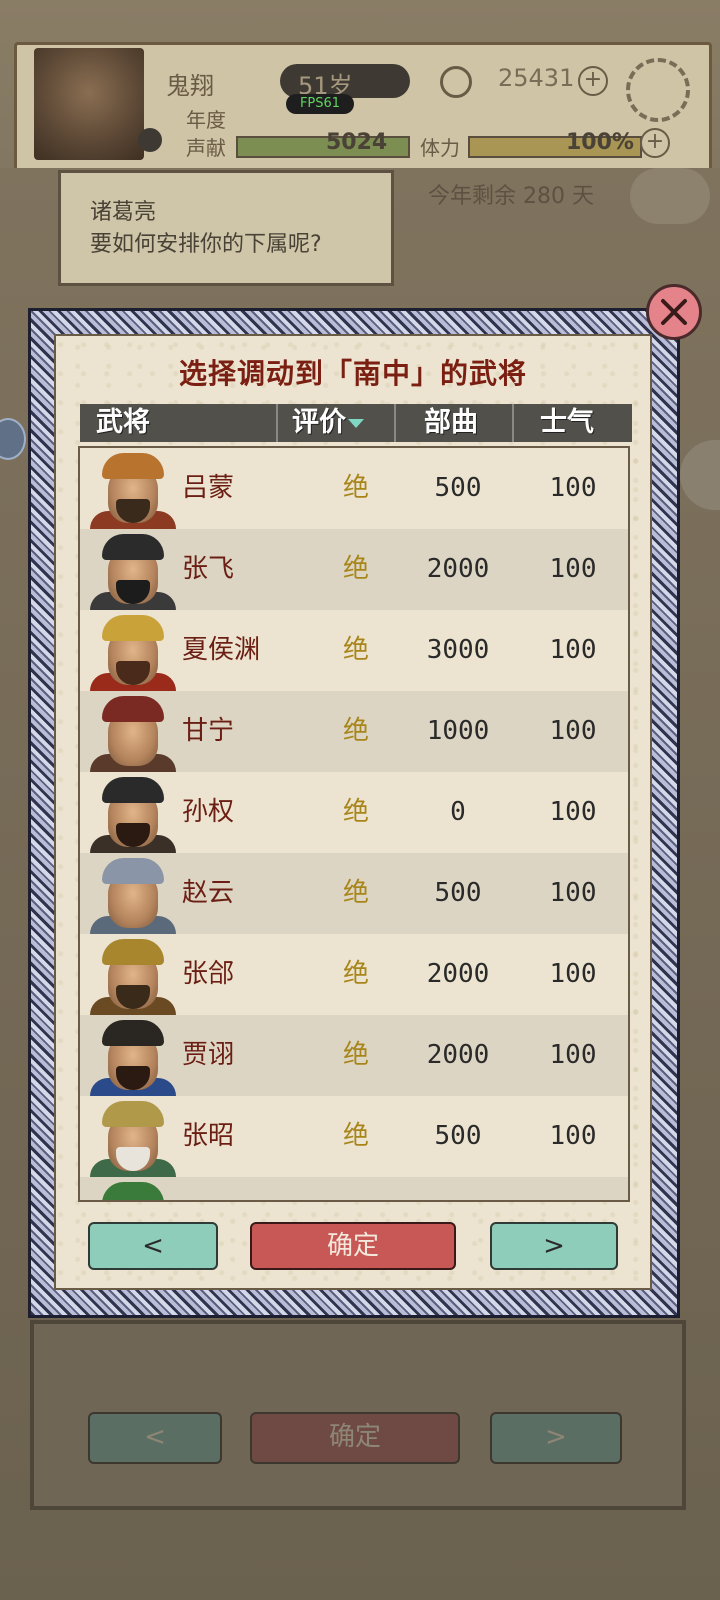  I want to click on player-avatar, so click(89, 104).